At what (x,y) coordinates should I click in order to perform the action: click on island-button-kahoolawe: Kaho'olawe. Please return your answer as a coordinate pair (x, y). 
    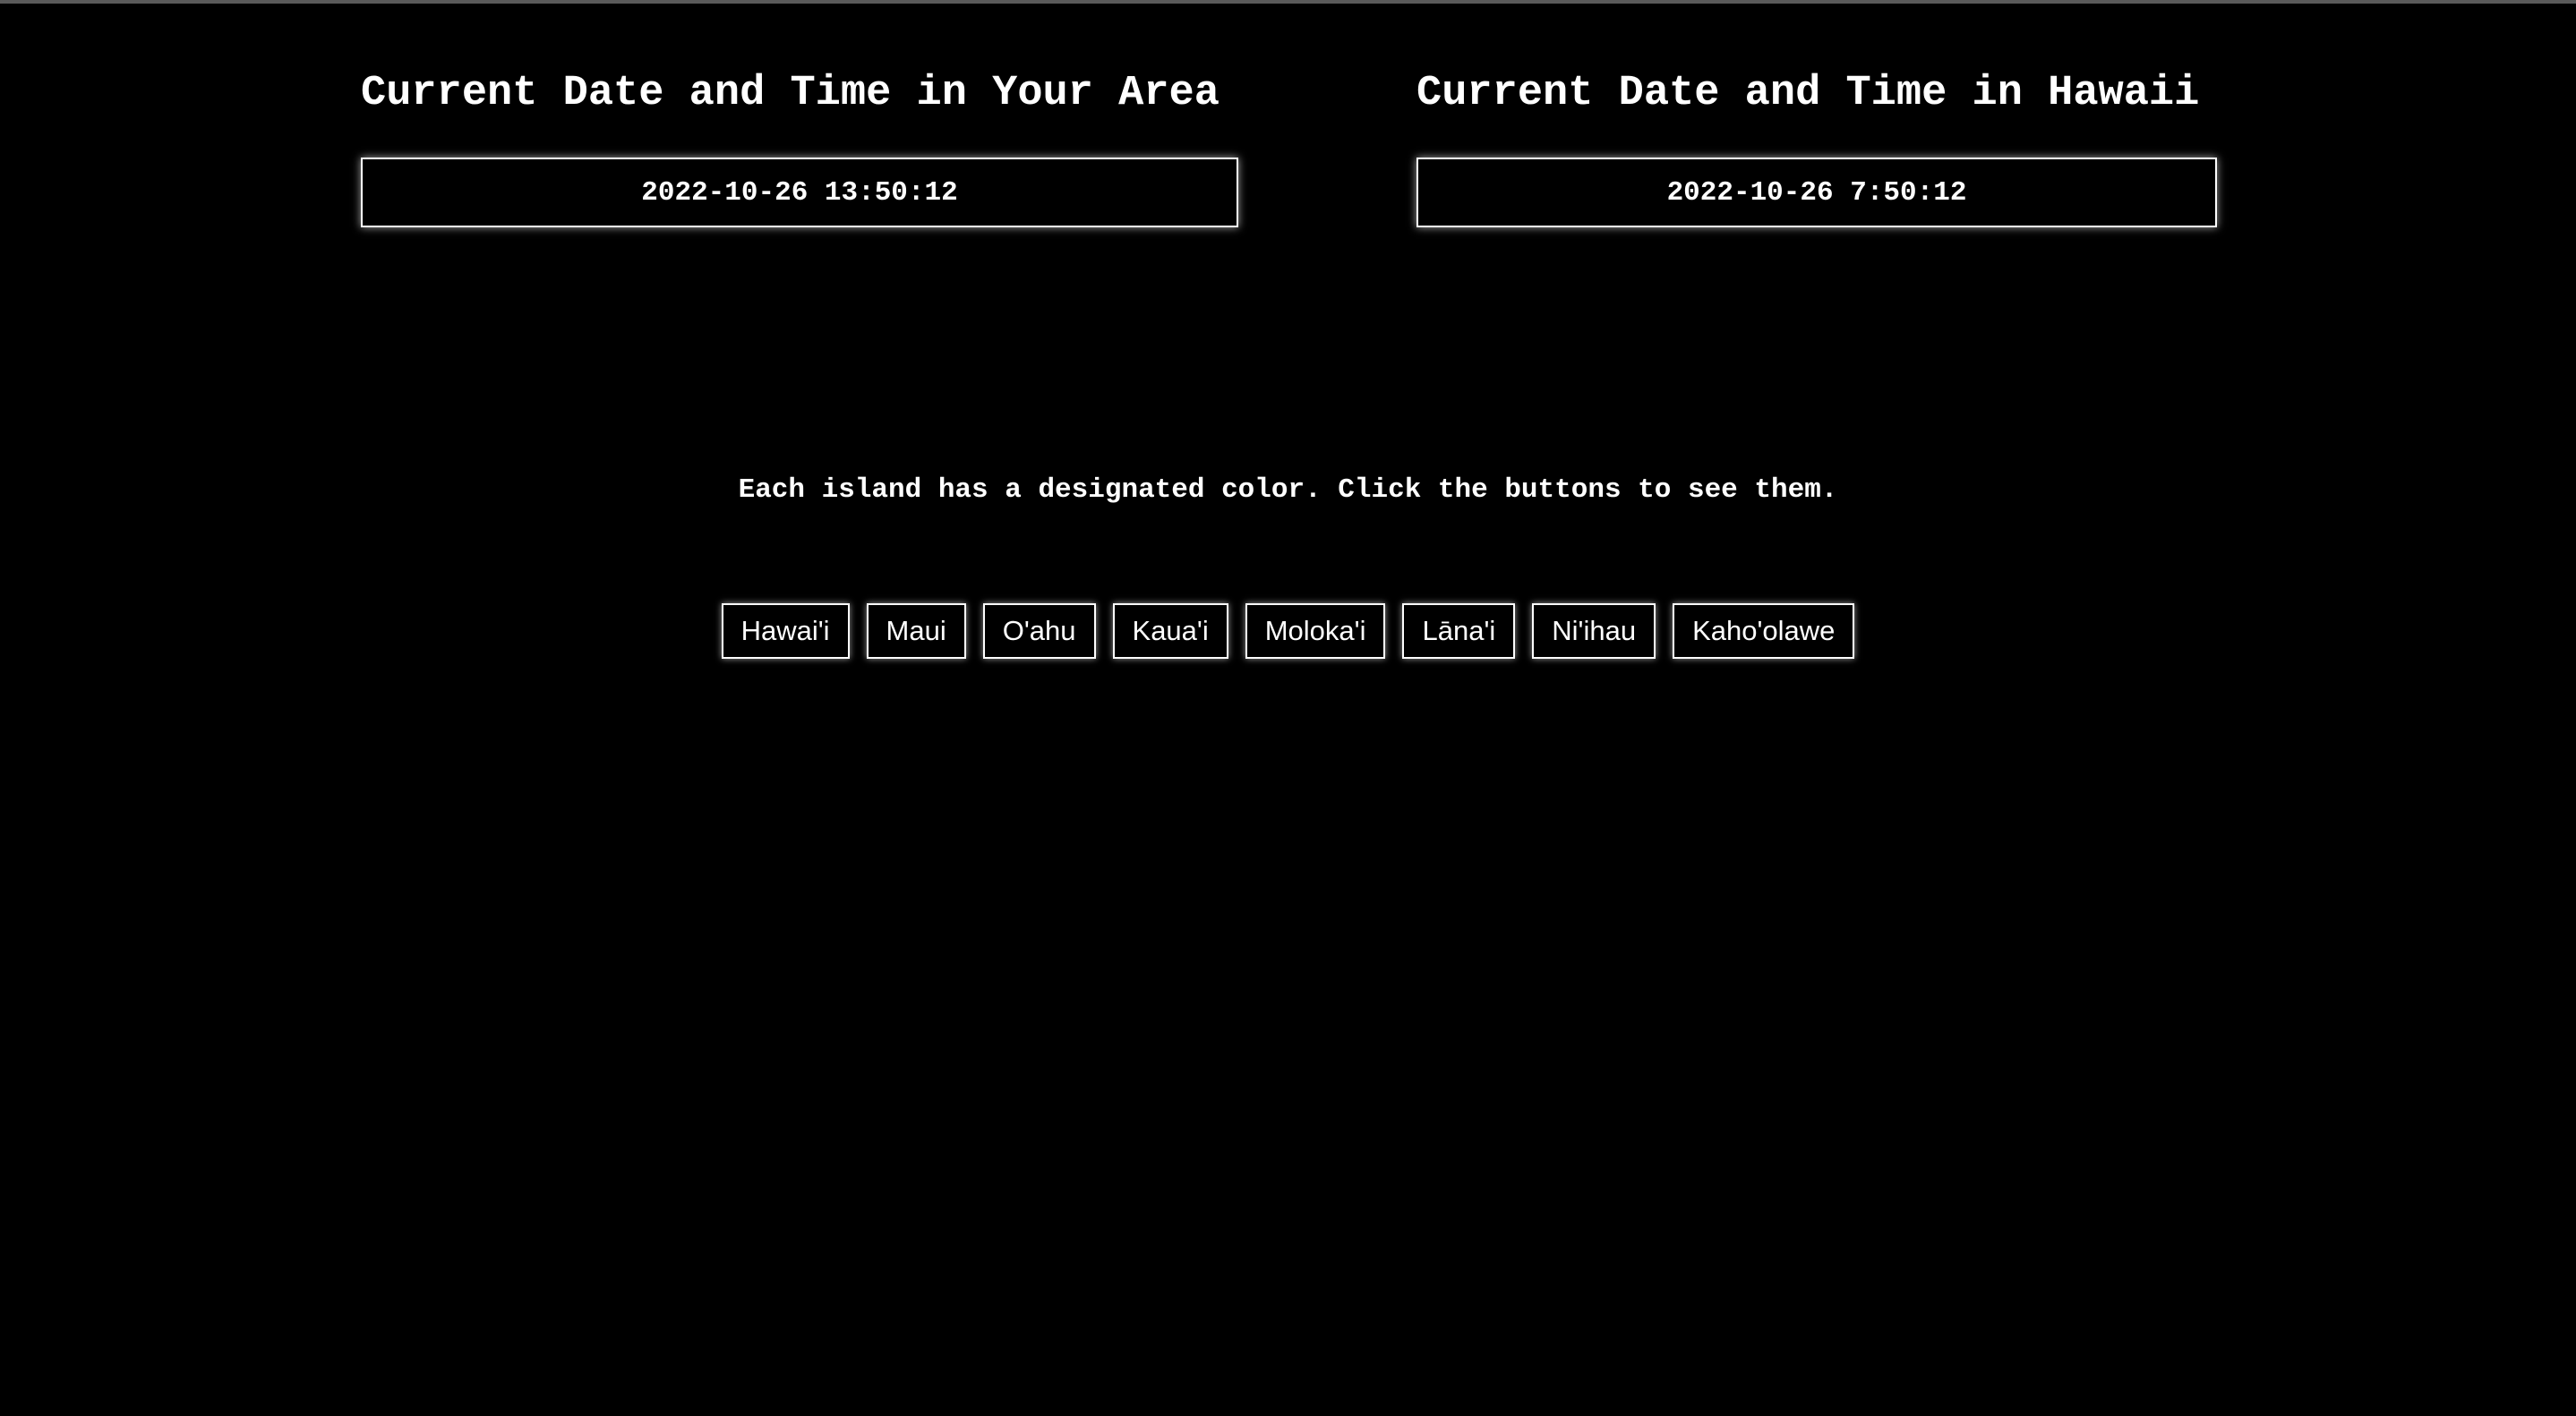
    Looking at the image, I should click on (1764, 631).